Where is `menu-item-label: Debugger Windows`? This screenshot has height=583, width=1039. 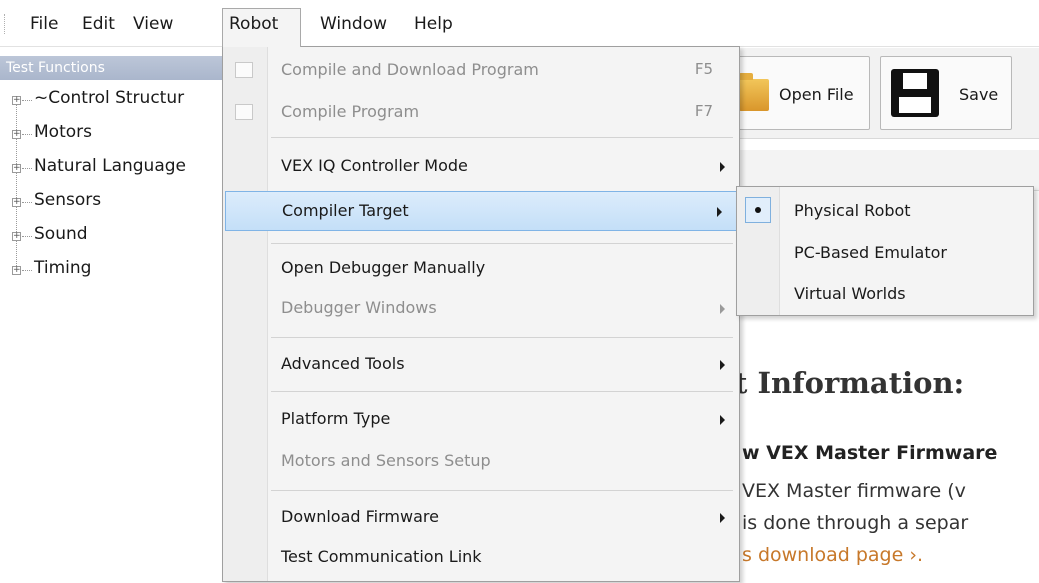 menu-item-label: Debugger Windows is located at coordinates (359, 307).